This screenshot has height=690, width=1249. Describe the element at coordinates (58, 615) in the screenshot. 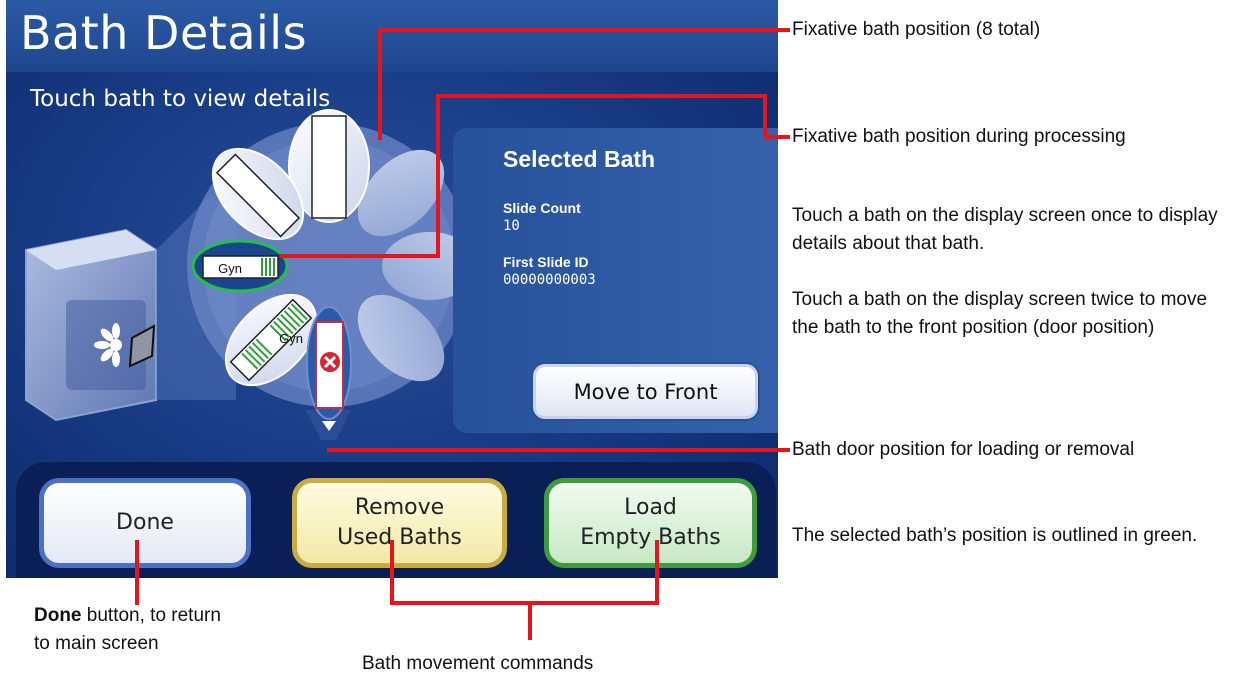

I see `callout-done-bold: Done` at that location.